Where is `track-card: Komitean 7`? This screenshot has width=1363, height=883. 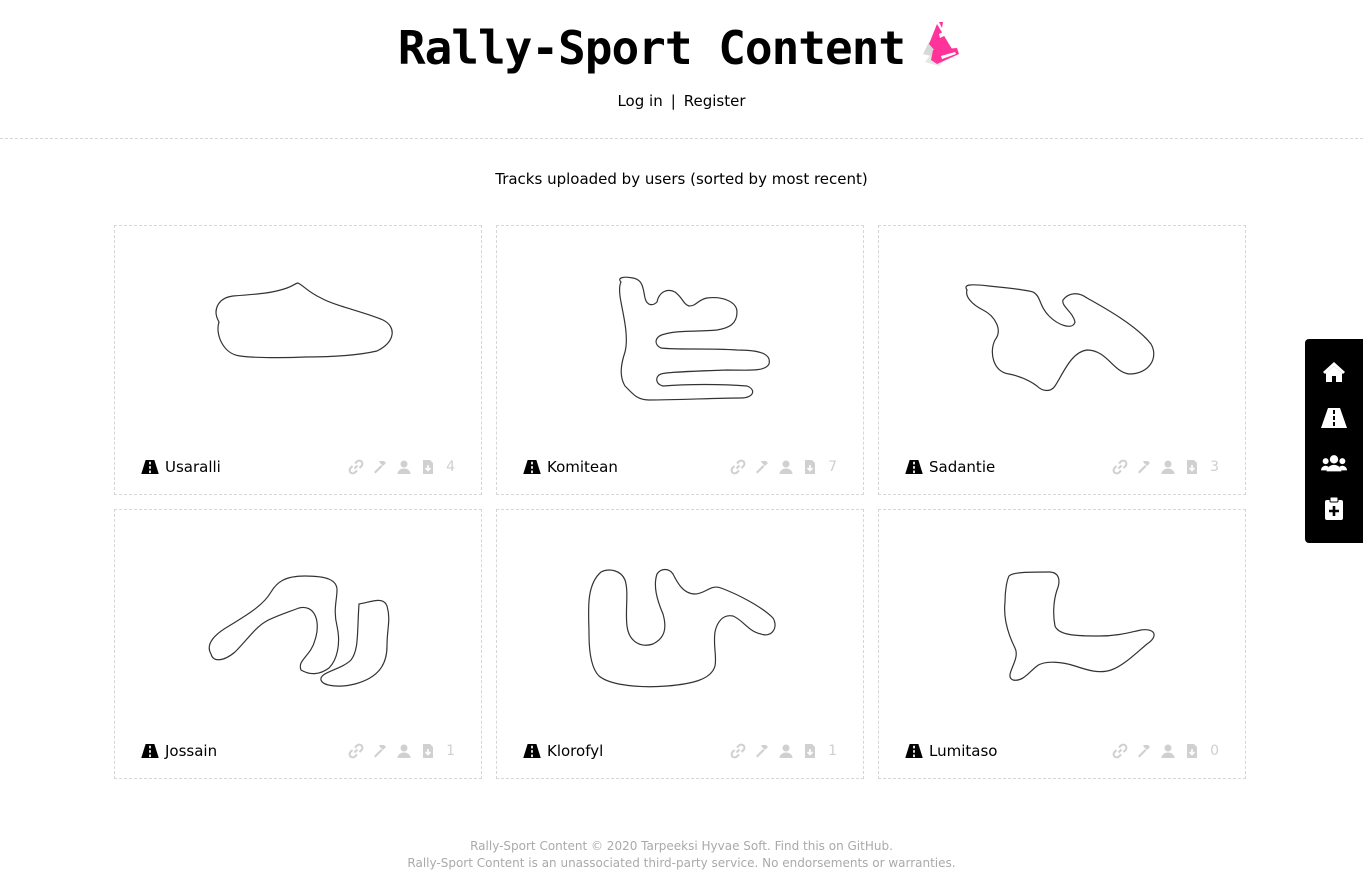
track-card: Komitean 7 is located at coordinates (680, 360).